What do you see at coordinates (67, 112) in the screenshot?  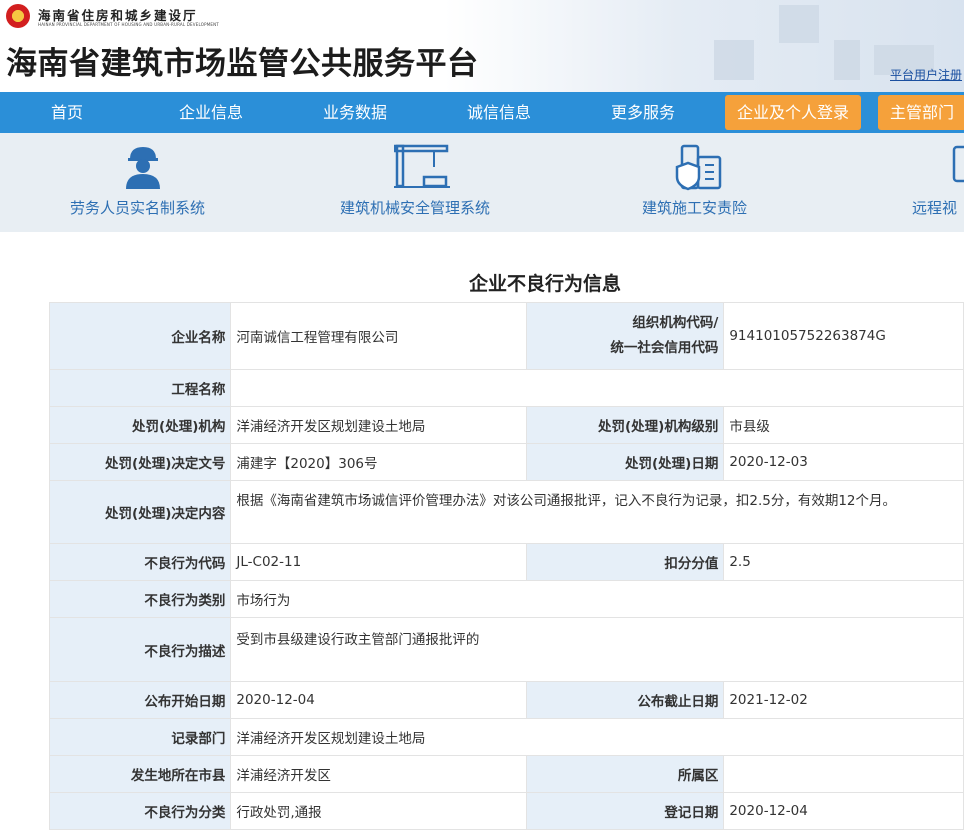 I see `nav-item-home: 首页` at bounding box center [67, 112].